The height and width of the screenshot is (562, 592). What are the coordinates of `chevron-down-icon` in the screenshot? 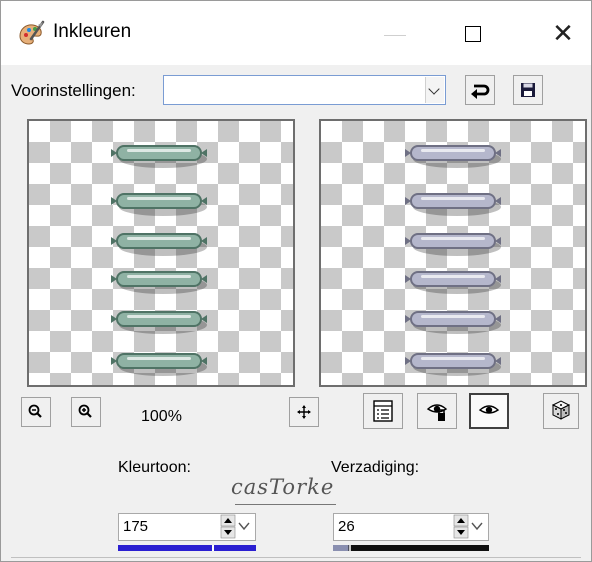 It's located at (434, 90).